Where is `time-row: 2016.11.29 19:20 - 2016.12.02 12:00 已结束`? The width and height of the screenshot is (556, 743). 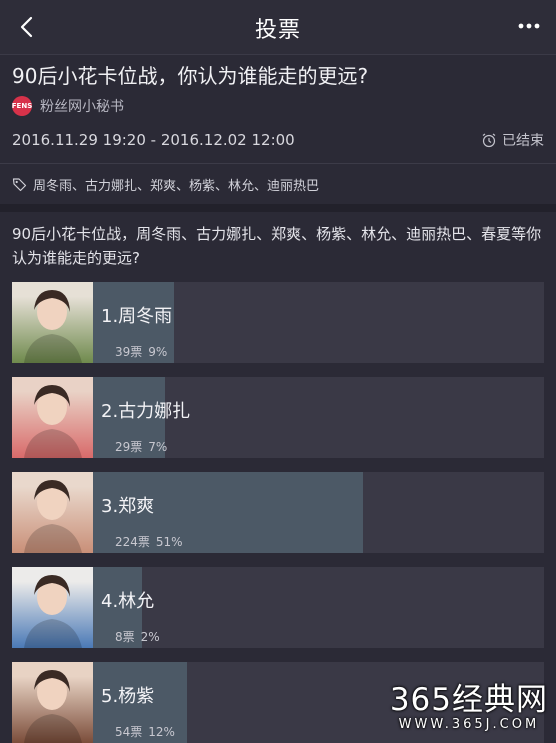
time-row: 2016.11.29 19:20 - 2016.12.02 12:00 已结束 is located at coordinates (278, 140).